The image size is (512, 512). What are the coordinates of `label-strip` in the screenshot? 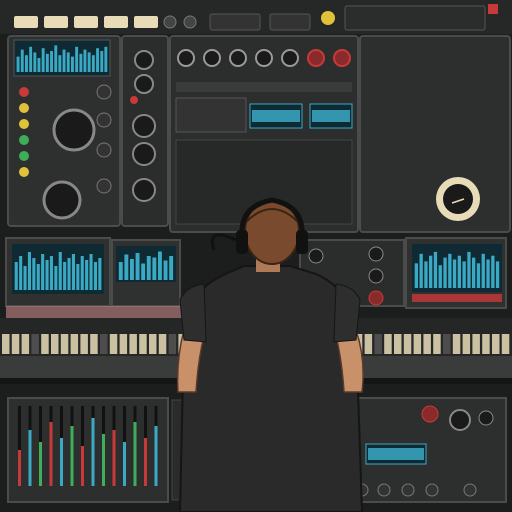 It's located at (264, 87).